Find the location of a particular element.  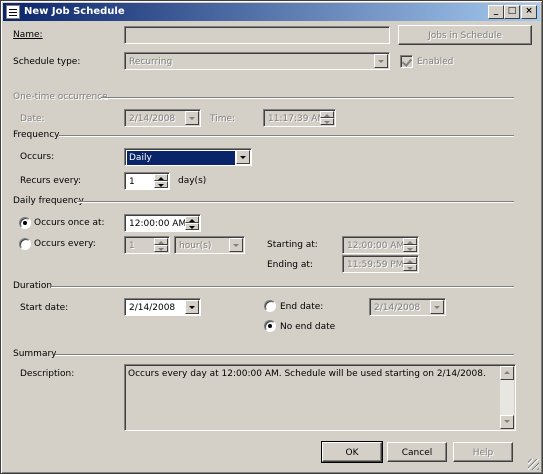

window-title: New Job Schedule is located at coordinates (74, 11).